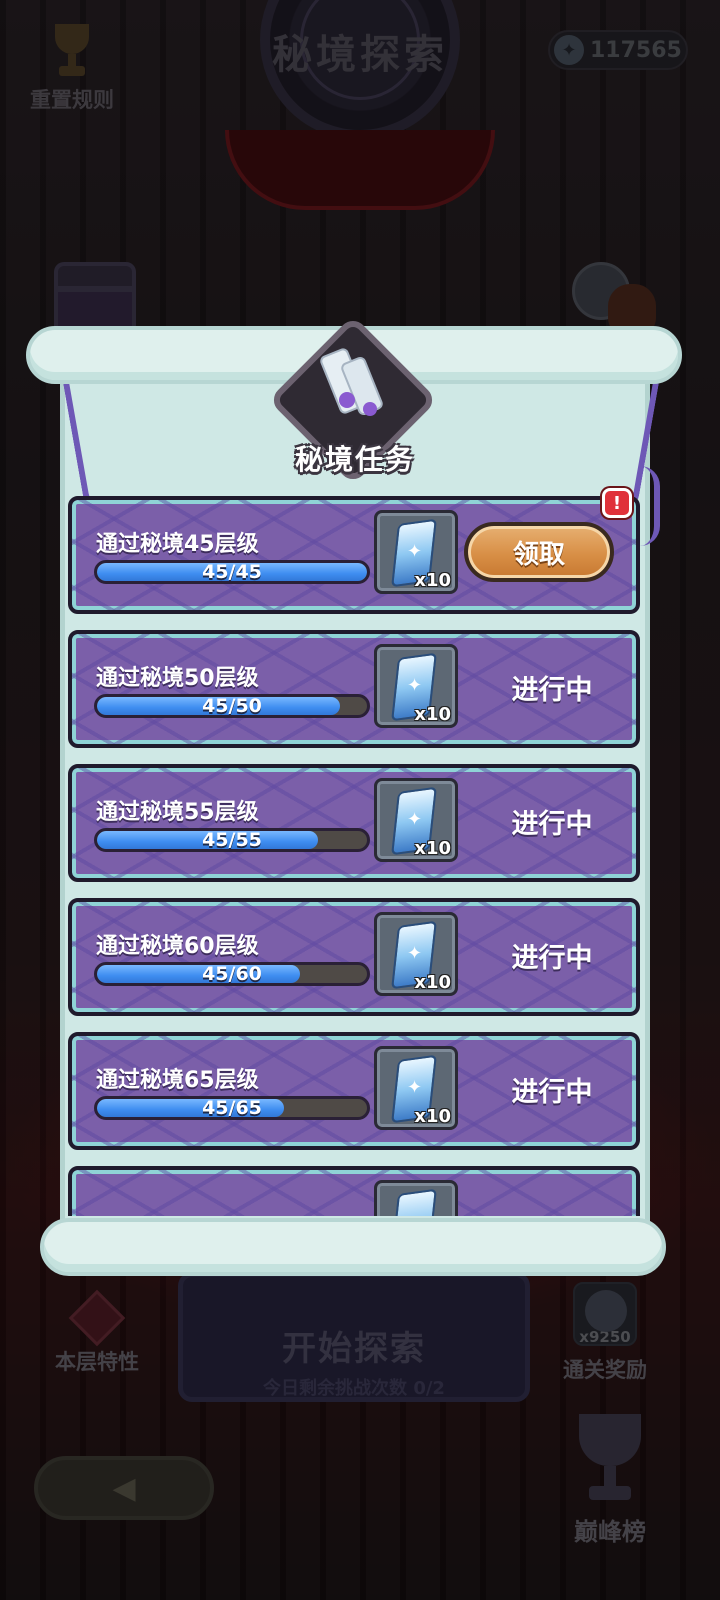 This screenshot has width=720, height=1600. I want to click on scroll-rod-bottom, so click(353, 1247).